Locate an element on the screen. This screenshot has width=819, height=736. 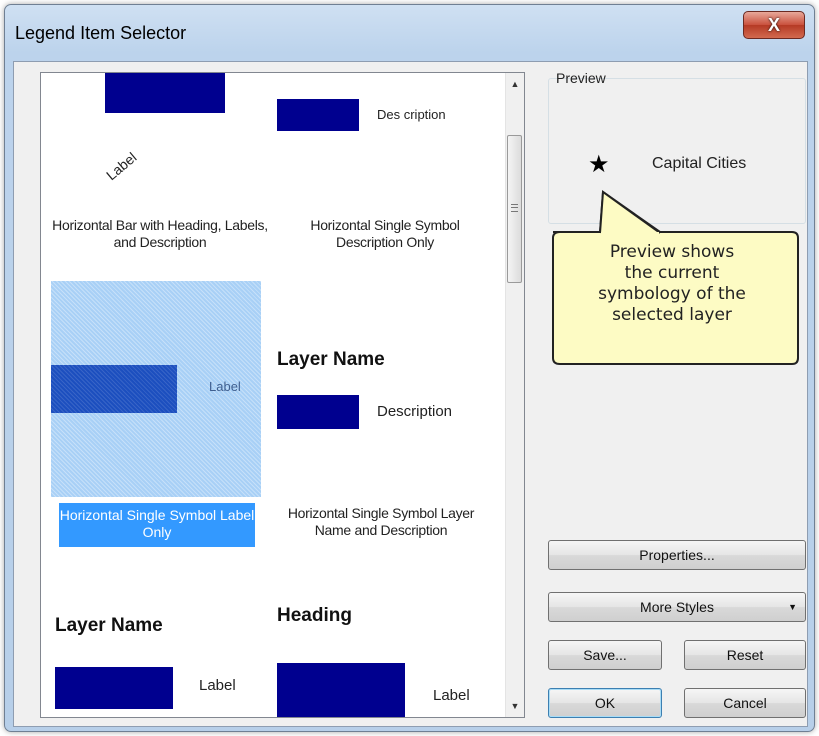
preview-group is located at coordinates (677, 151).